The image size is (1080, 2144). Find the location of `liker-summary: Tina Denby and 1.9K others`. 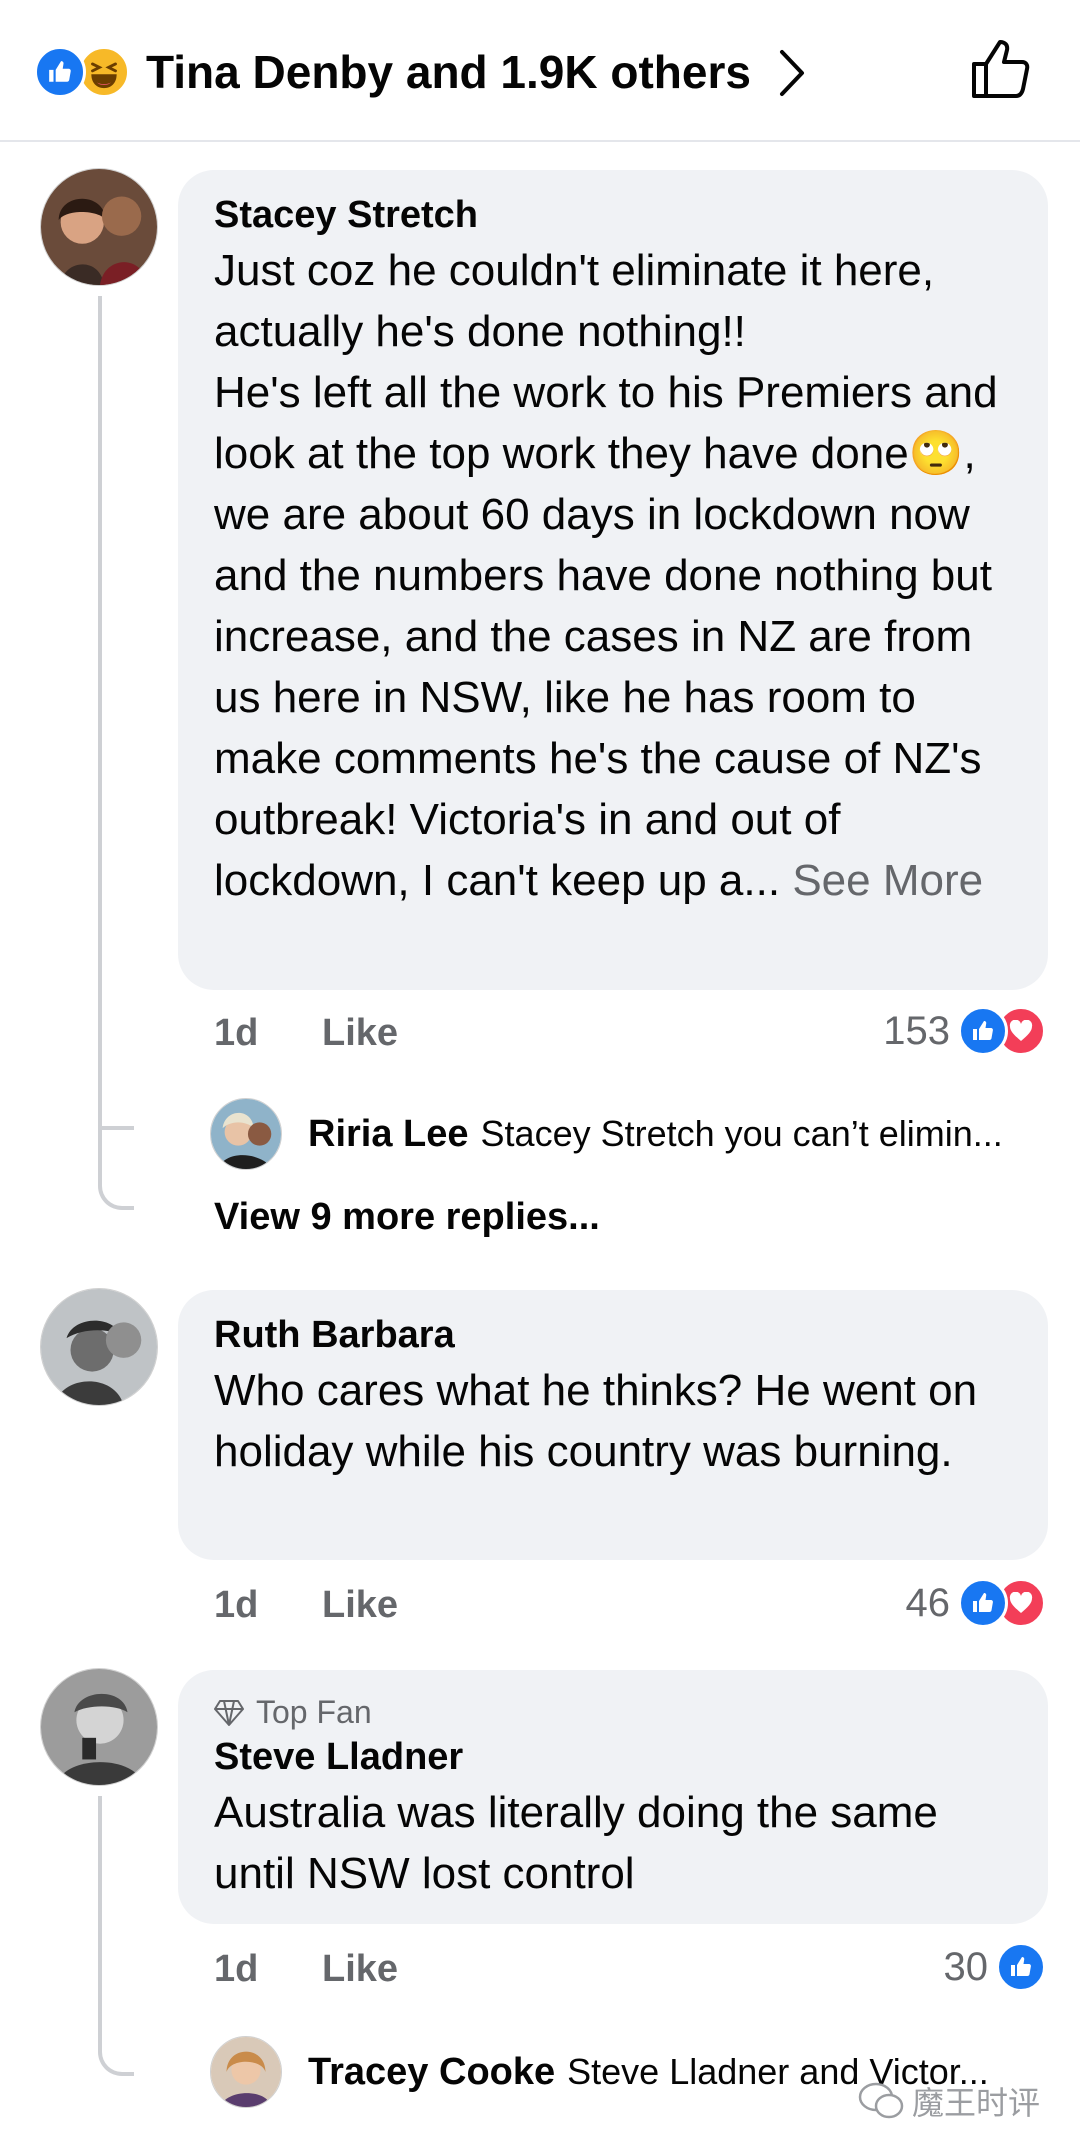

liker-summary: Tina Denby and 1.9K others is located at coordinates (448, 72).